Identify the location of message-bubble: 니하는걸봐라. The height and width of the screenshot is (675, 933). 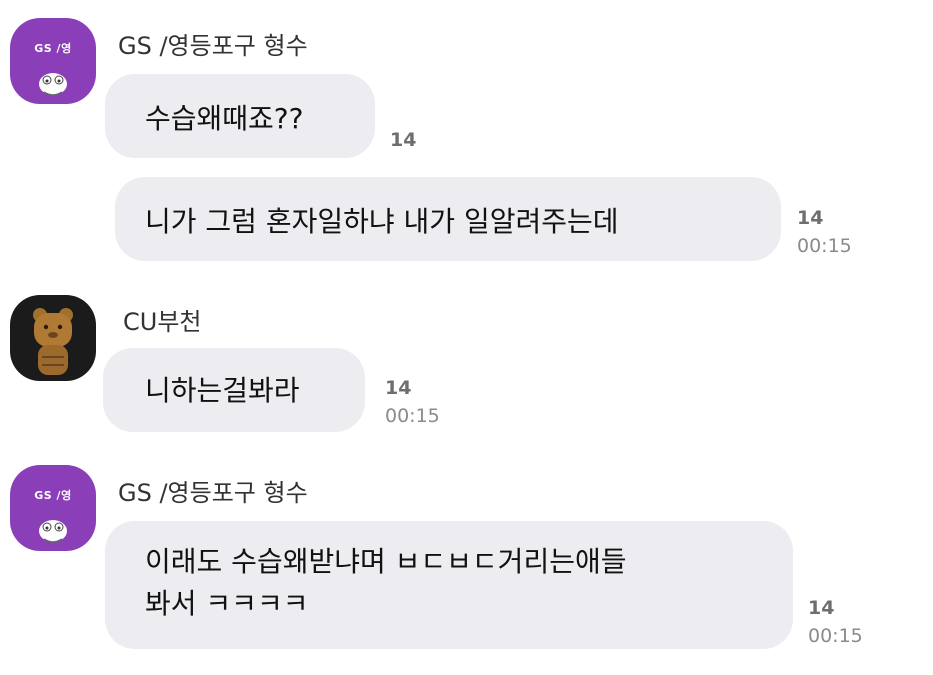
(234, 390).